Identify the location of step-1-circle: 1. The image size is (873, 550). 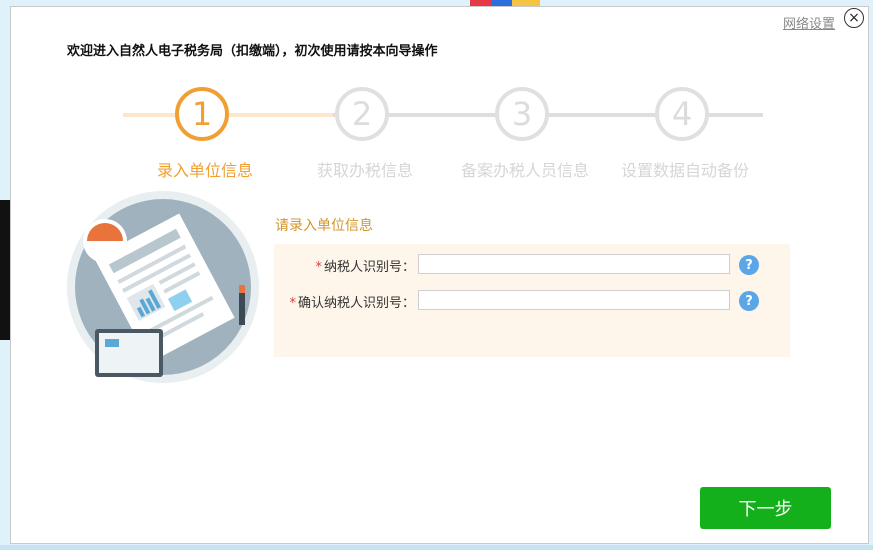
(202, 114).